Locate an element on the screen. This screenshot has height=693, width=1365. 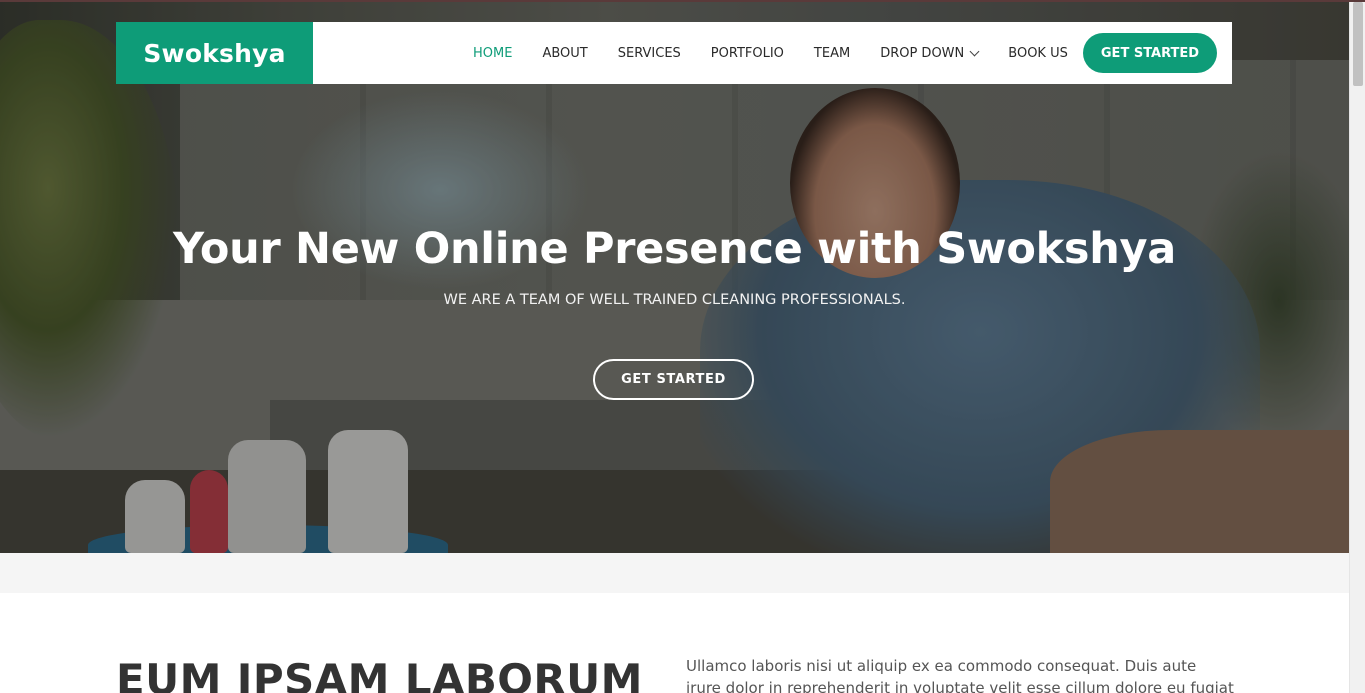
nav-item-services: SERVICES is located at coordinates (649, 53).